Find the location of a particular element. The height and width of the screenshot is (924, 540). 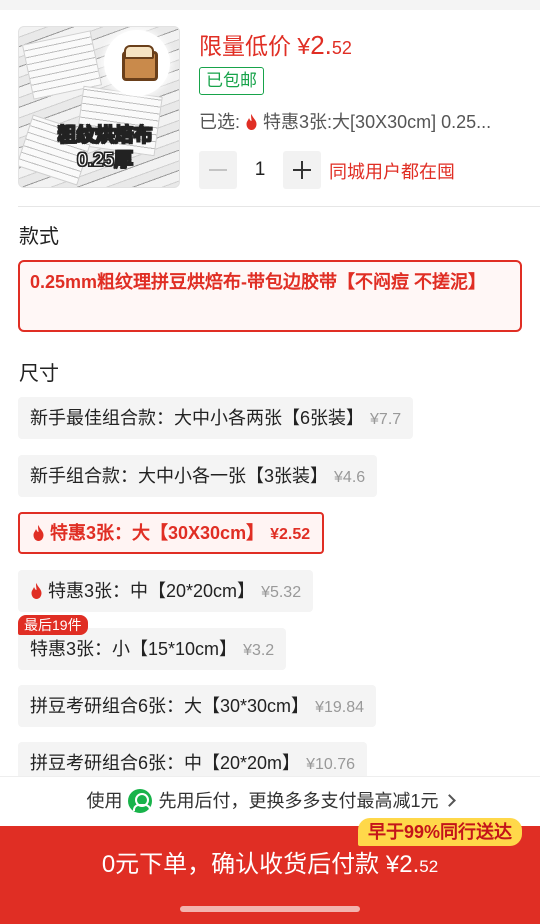

promo-label: 限量低价 is located at coordinates (245, 46).